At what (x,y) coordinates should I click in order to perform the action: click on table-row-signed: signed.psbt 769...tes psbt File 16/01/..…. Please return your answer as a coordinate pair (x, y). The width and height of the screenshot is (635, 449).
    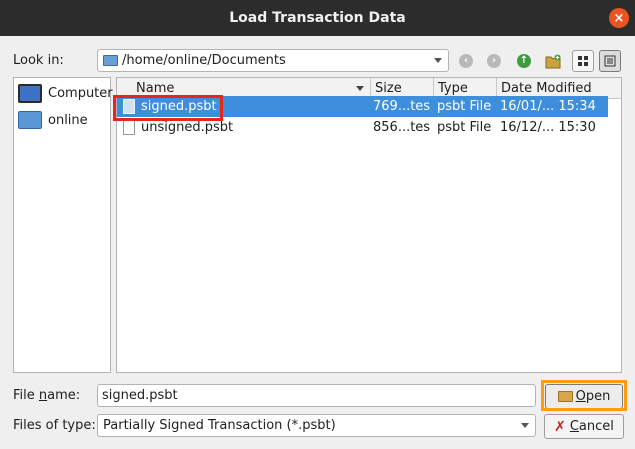
    Looking at the image, I should click on (362, 106).